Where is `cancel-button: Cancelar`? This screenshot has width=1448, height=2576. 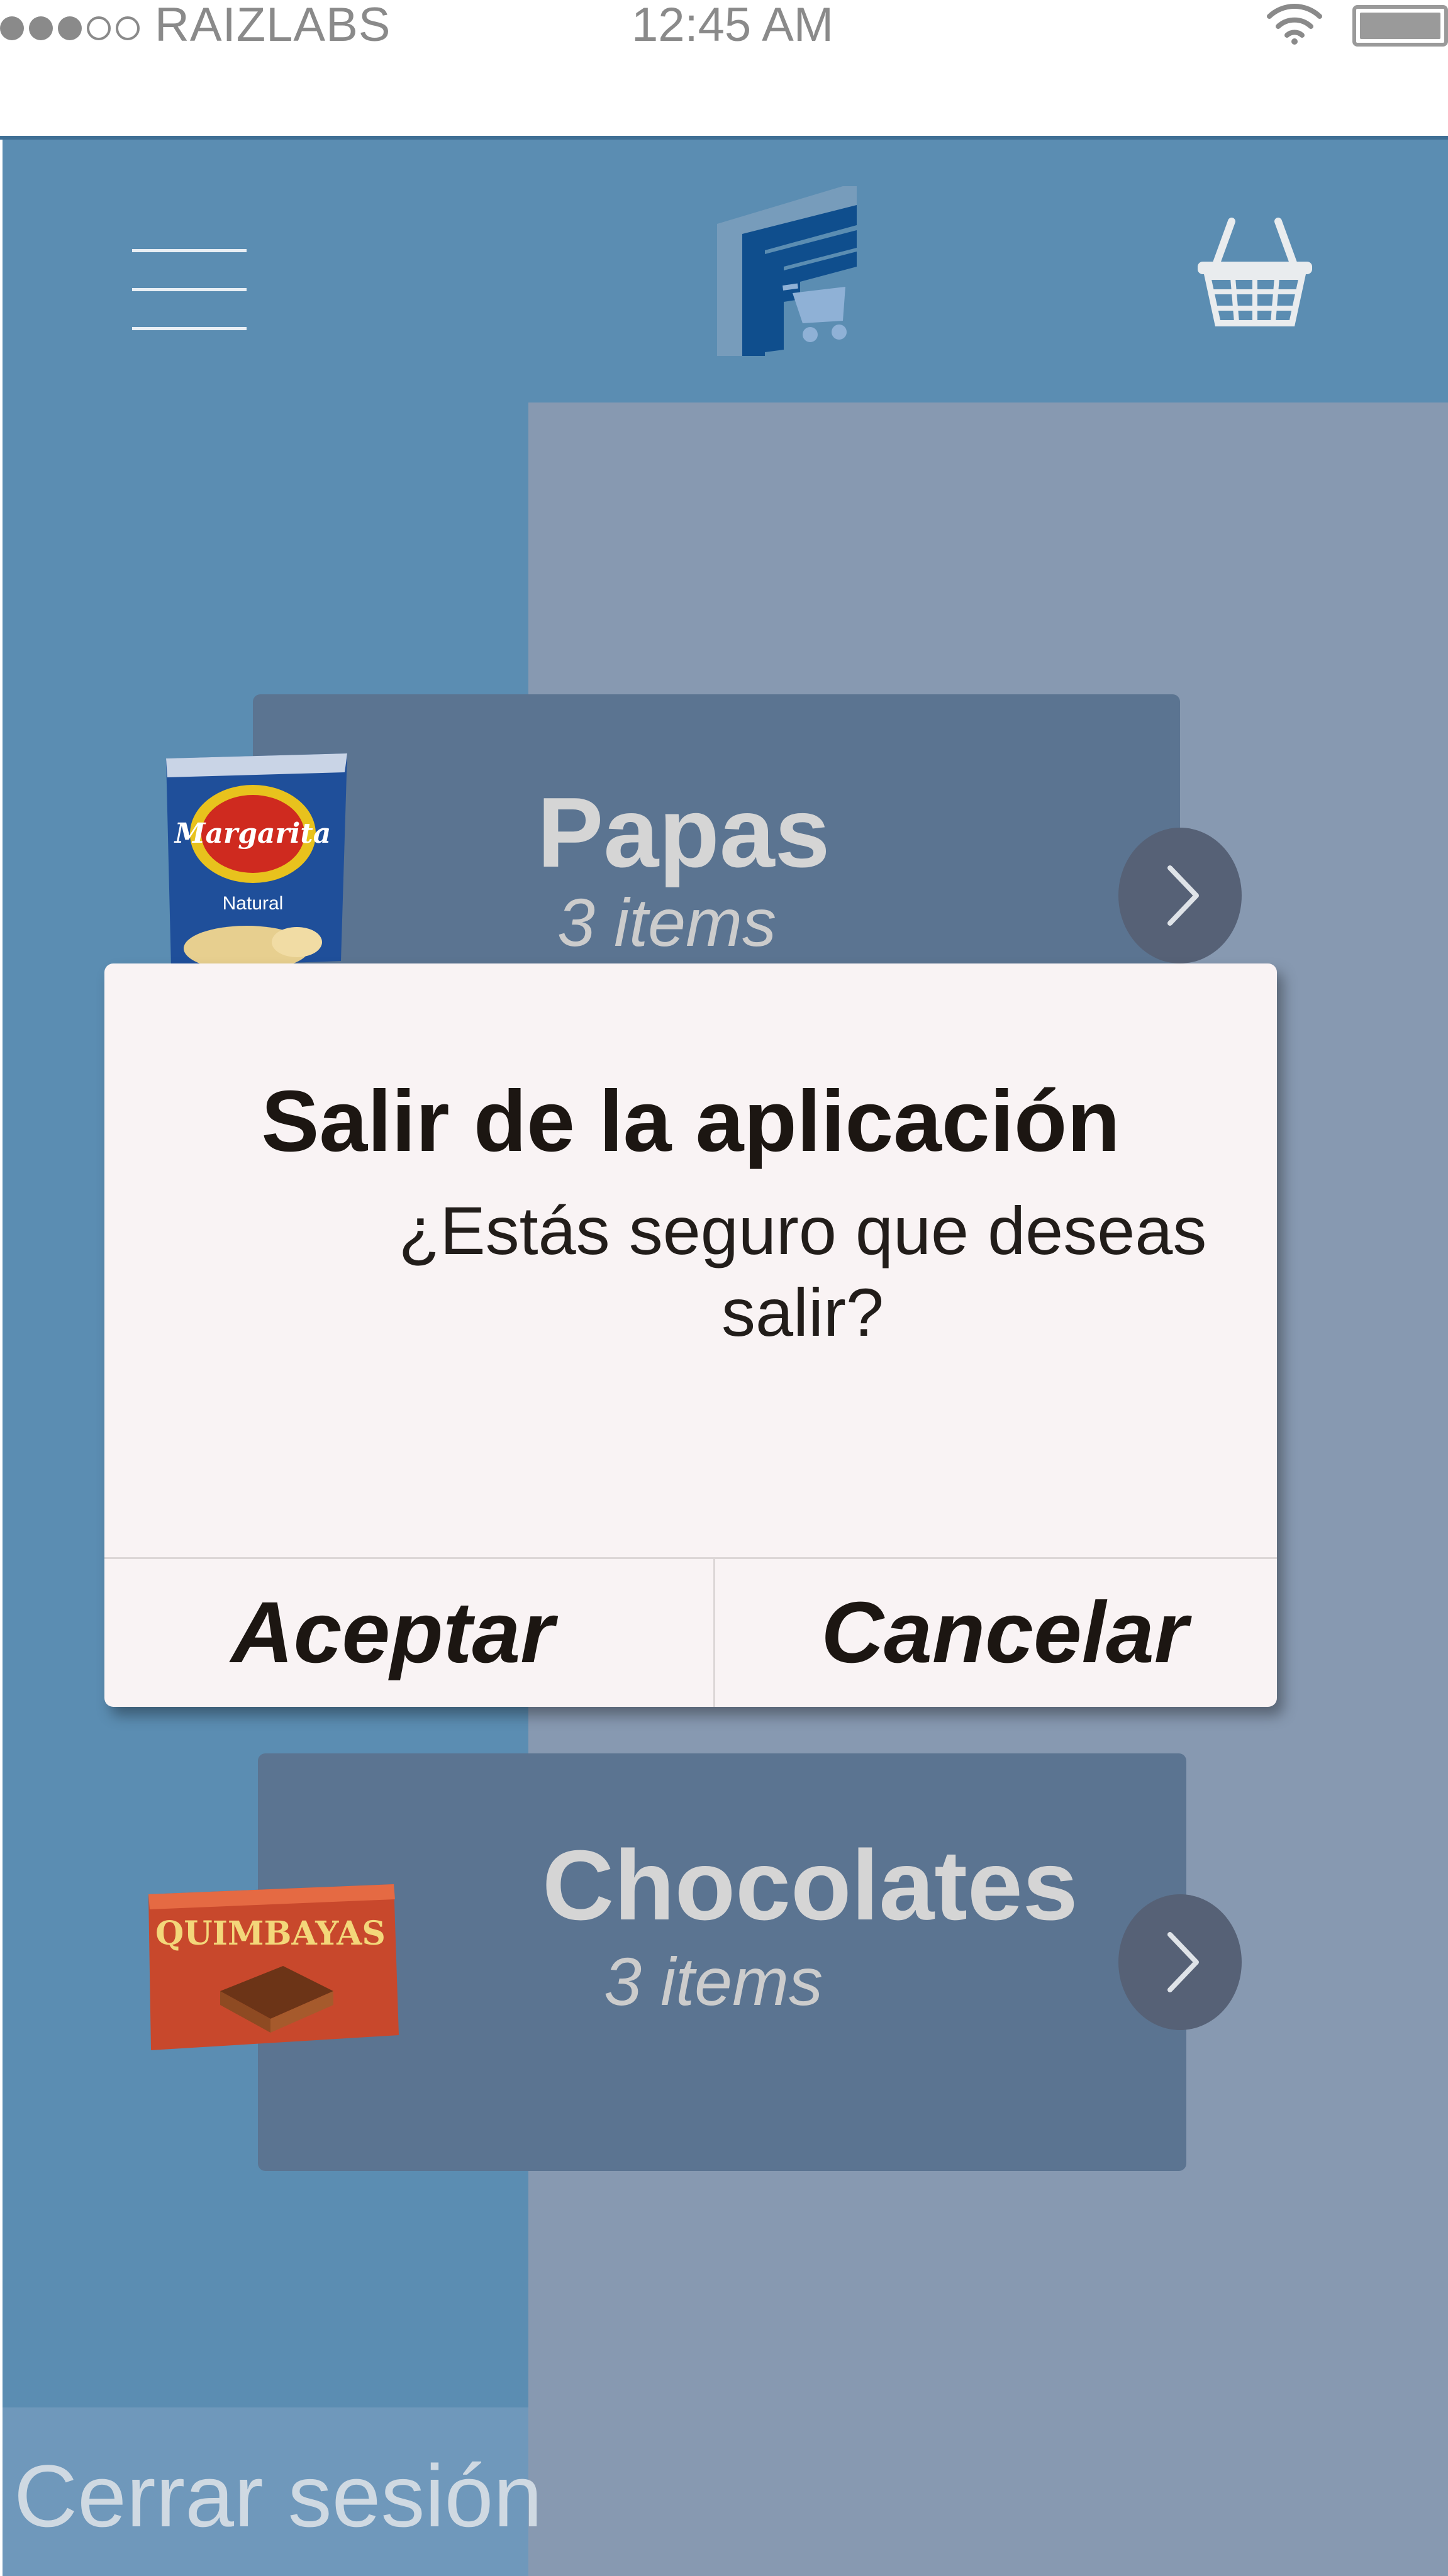 cancel-button: Cancelar is located at coordinates (995, 1632).